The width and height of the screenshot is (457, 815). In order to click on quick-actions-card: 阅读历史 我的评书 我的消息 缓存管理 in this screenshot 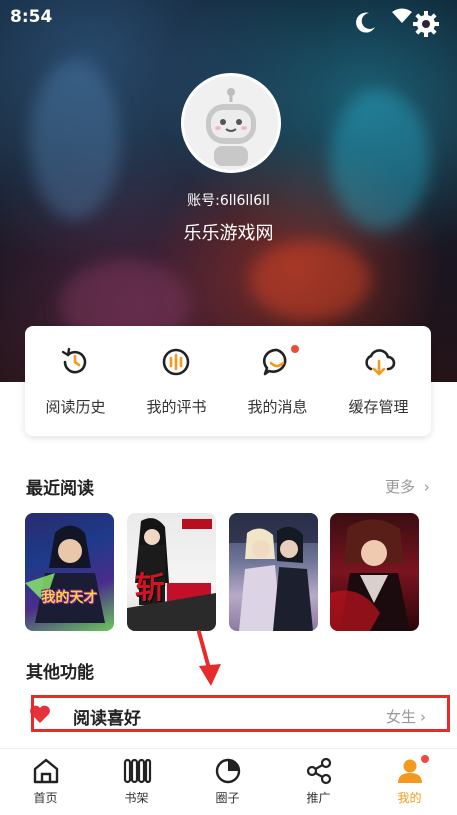, I will do `click(228, 381)`.